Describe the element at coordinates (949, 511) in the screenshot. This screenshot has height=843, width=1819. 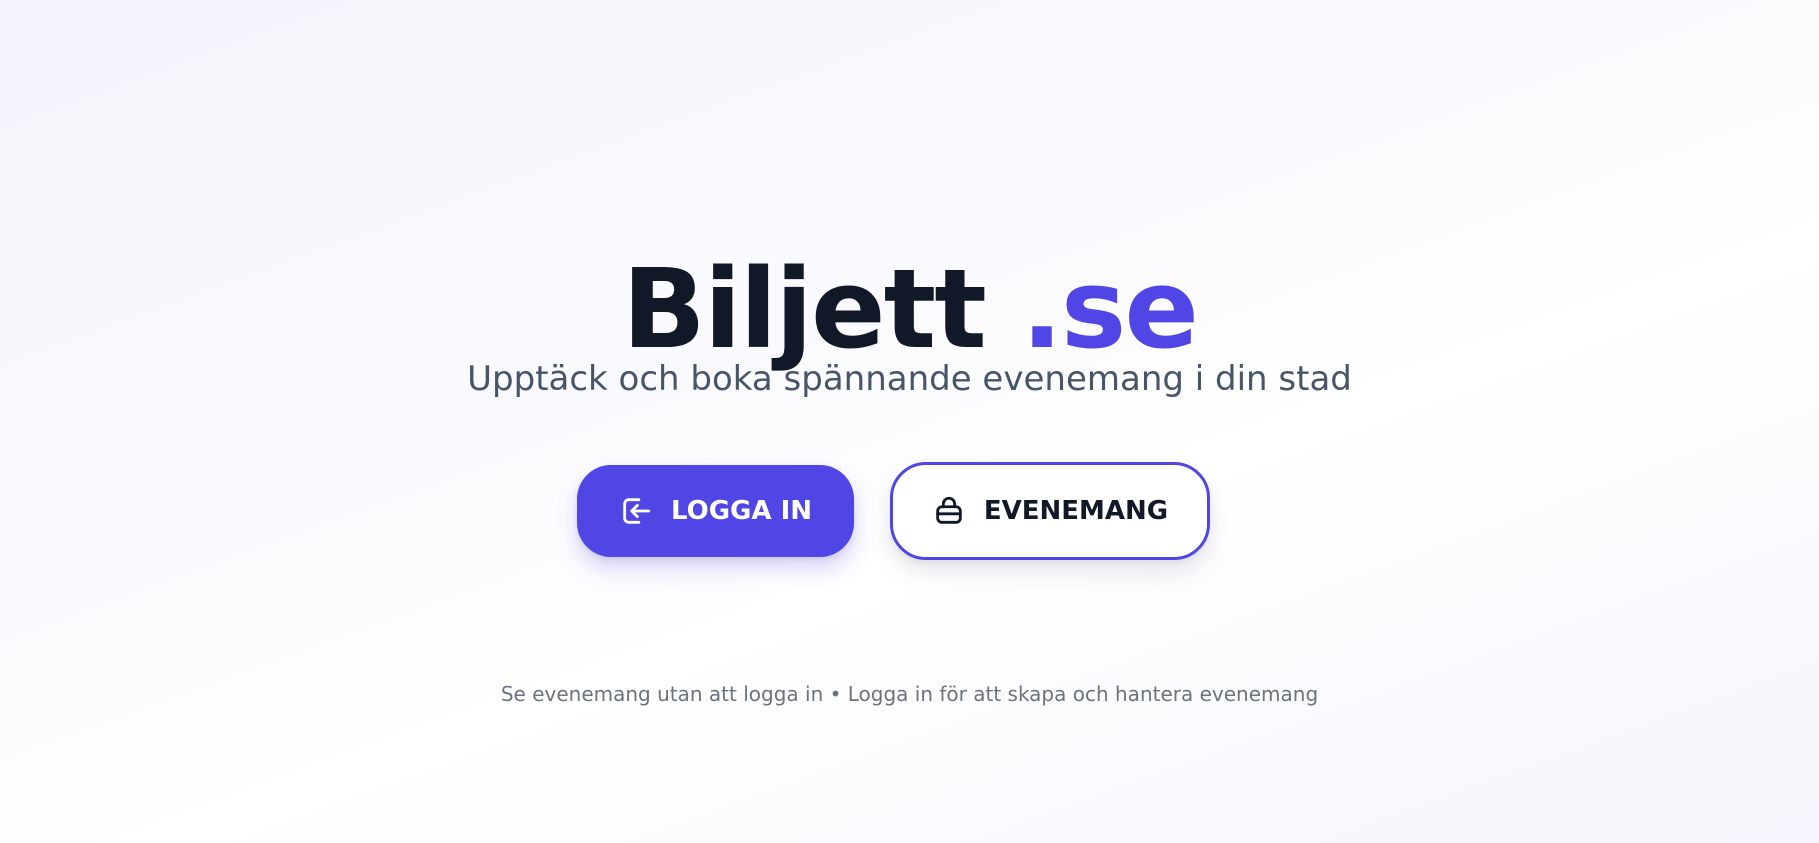
I see `ticket-icon` at that location.